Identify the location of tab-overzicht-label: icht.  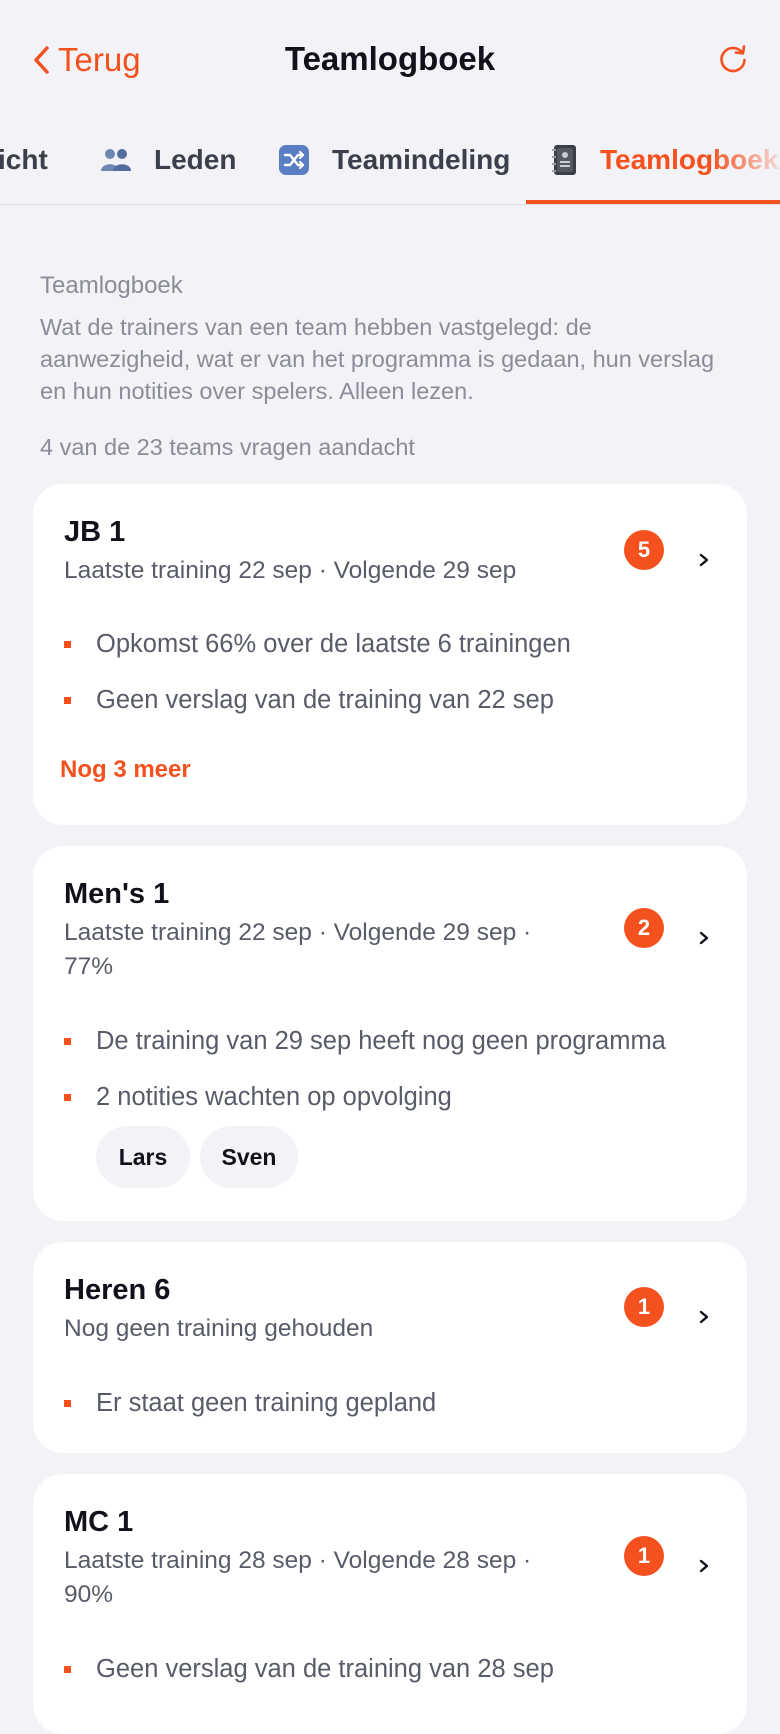
(24, 159).